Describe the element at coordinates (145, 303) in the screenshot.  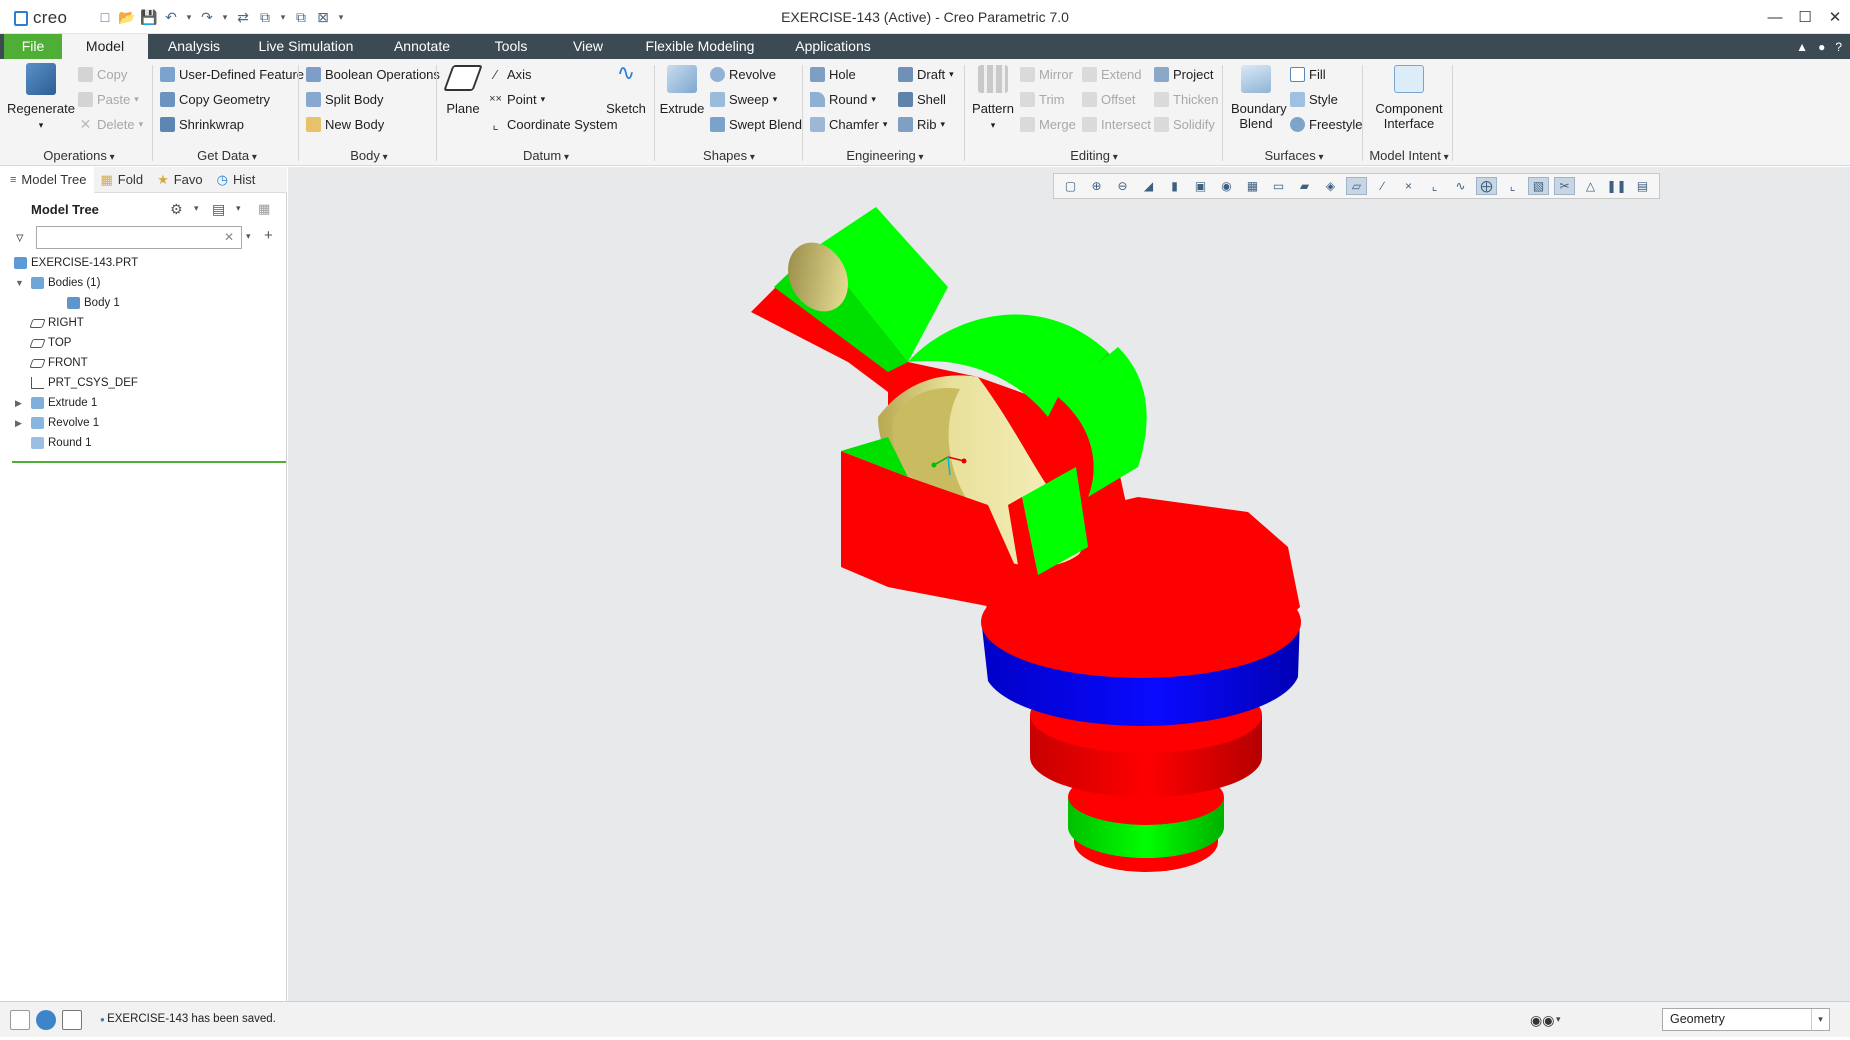
I see `tree-item: Body 1` at that location.